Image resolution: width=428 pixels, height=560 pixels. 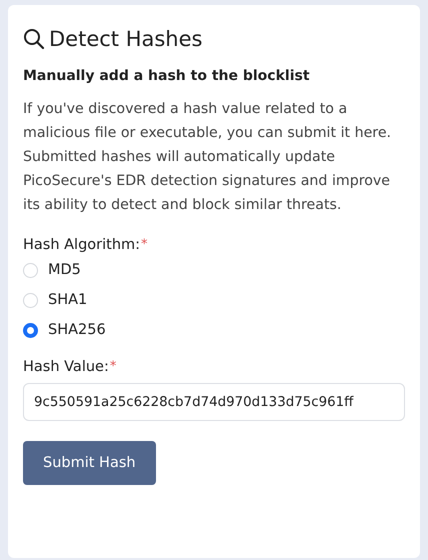 What do you see at coordinates (30, 330) in the screenshot?
I see `radio-button` at bounding box center [30, 330].